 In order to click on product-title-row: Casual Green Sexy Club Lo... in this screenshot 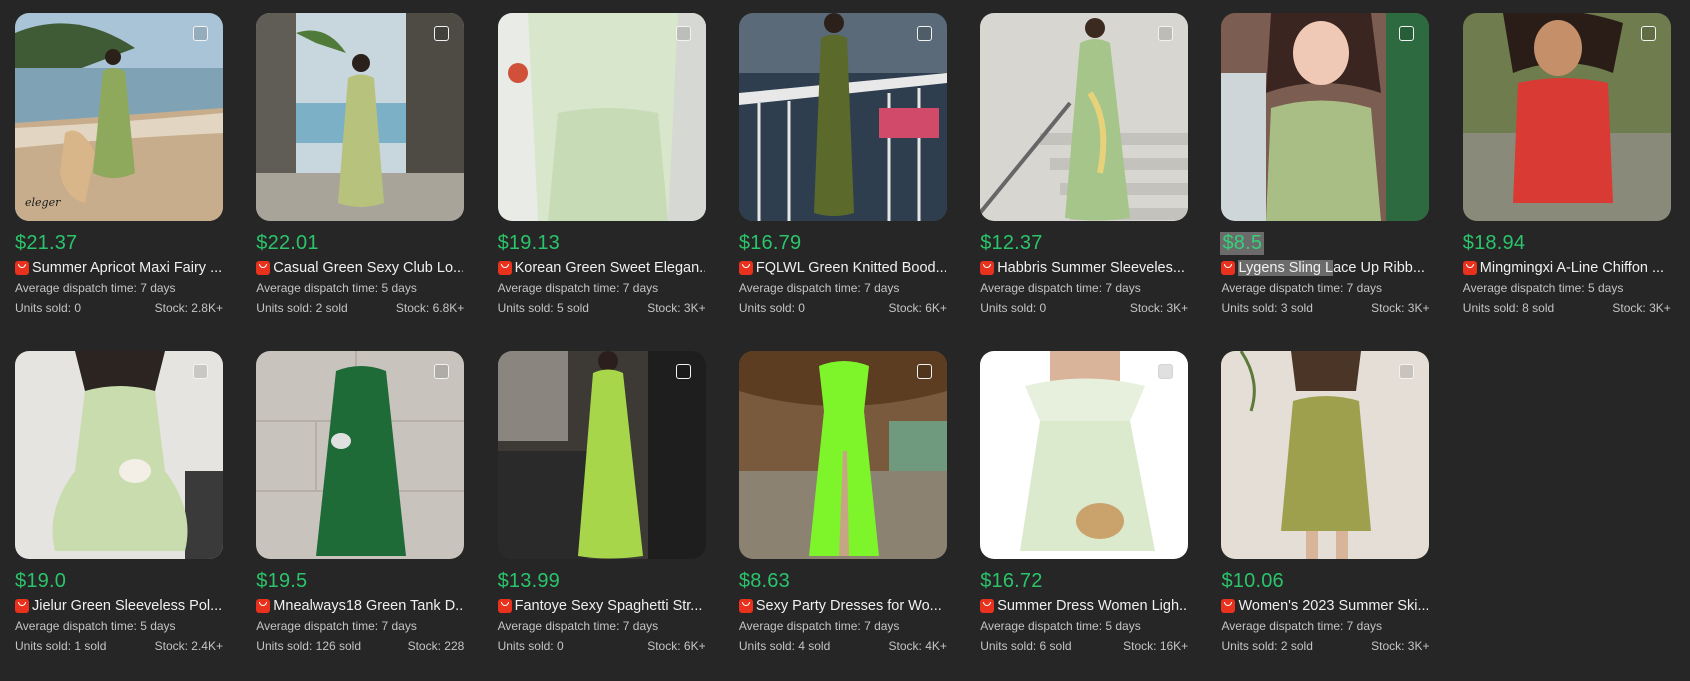, I will do `click(360, 267)`.